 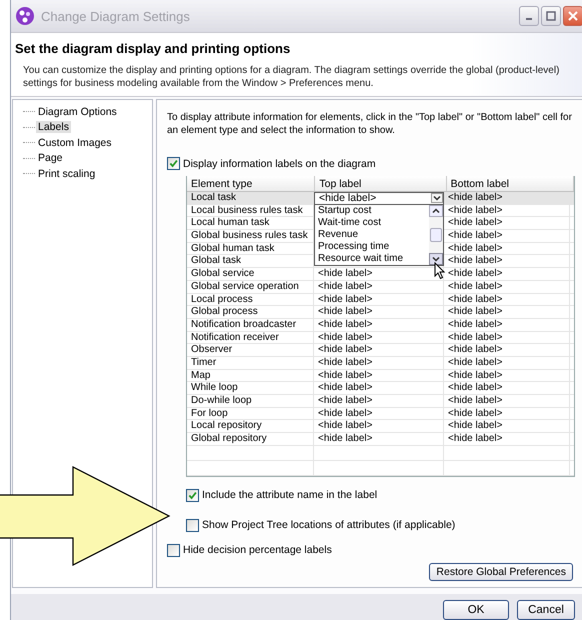 What do you see at coordinates (329, 525) in the screenshot?
I see `checkbox-label: Show Project Tree locations of attributes (if applicable)` at bounding box center [329, 525].